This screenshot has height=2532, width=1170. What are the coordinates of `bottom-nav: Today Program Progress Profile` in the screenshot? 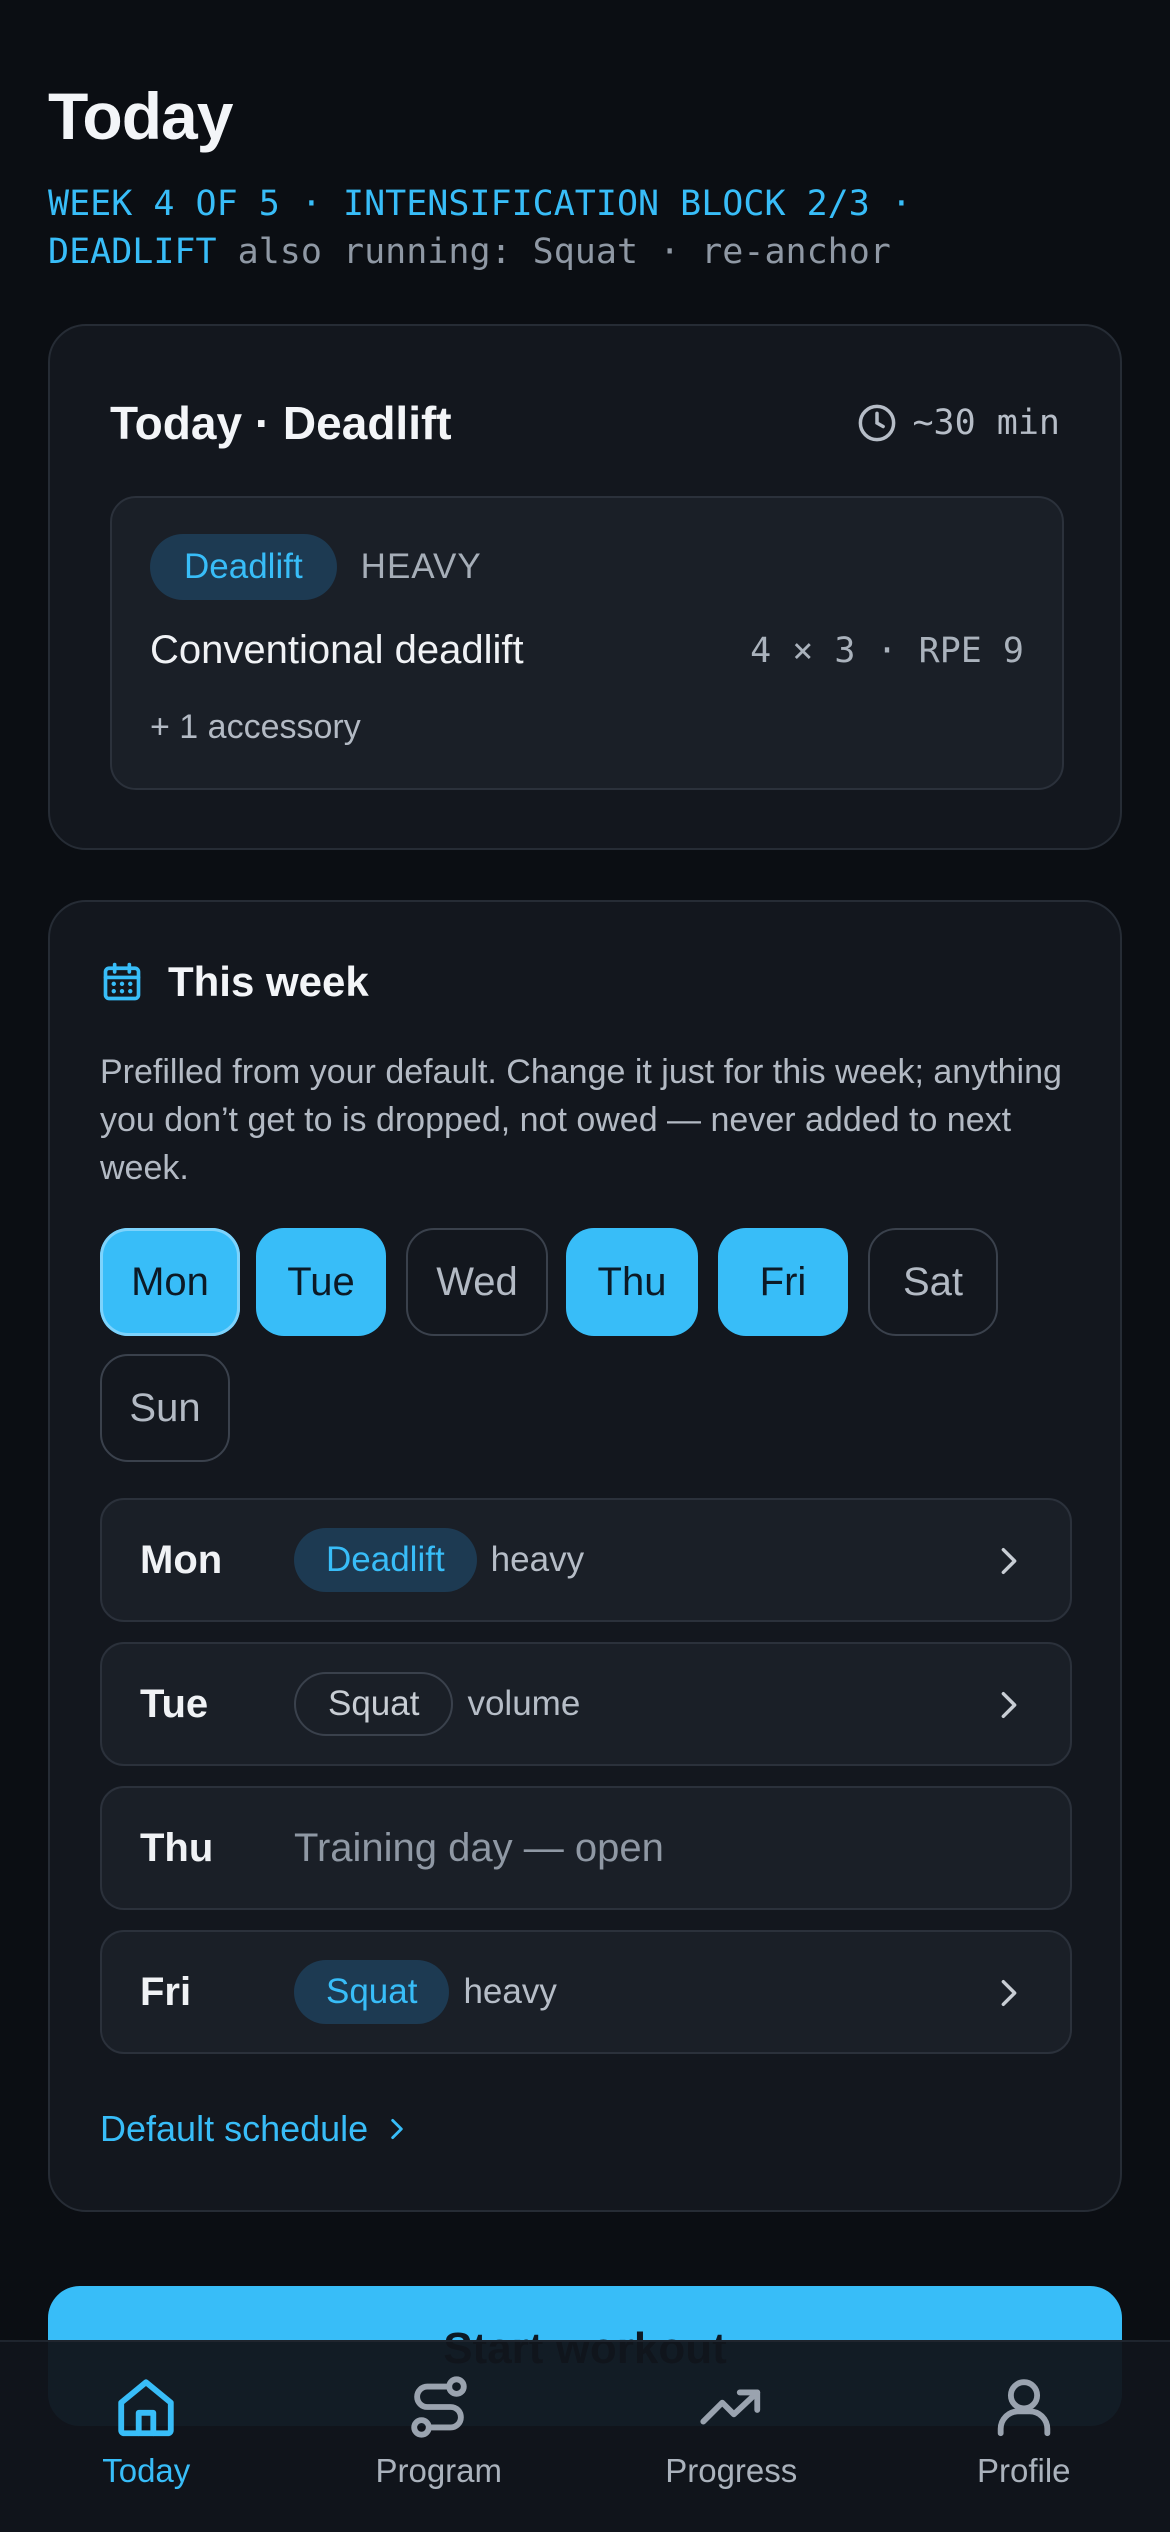 It's located at (585, 2436).